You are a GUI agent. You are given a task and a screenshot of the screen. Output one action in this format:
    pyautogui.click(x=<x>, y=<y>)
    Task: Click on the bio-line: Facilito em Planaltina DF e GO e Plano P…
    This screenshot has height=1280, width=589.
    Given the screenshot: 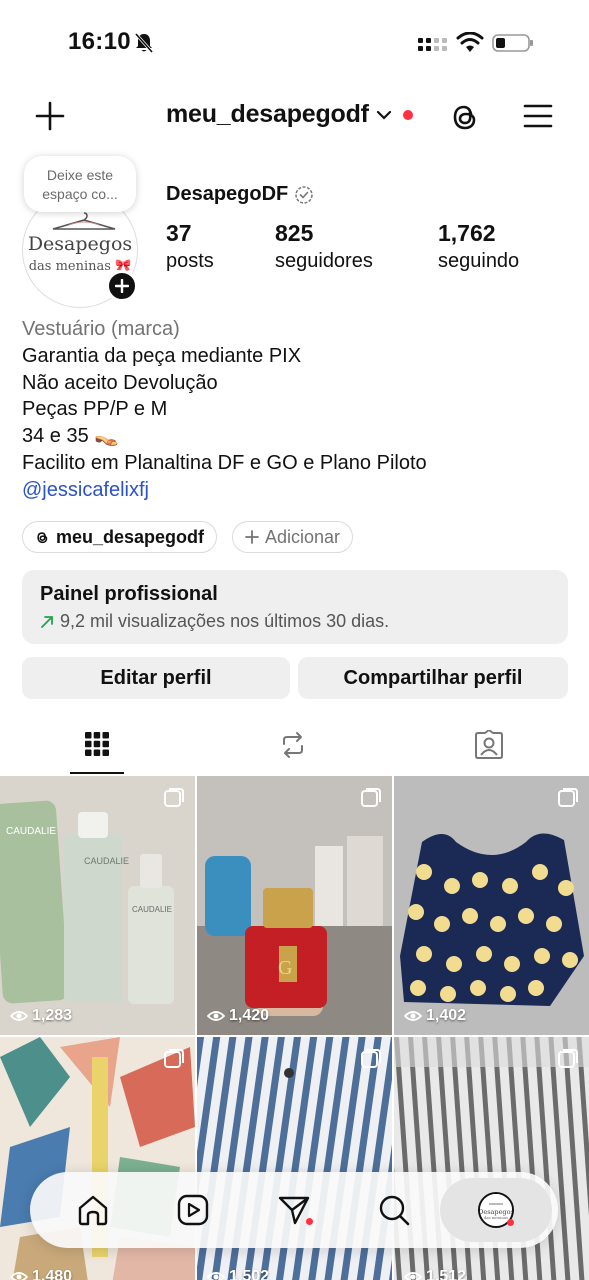 What is the action you would take?
    pyautogui.click(x=224, y=462)
    